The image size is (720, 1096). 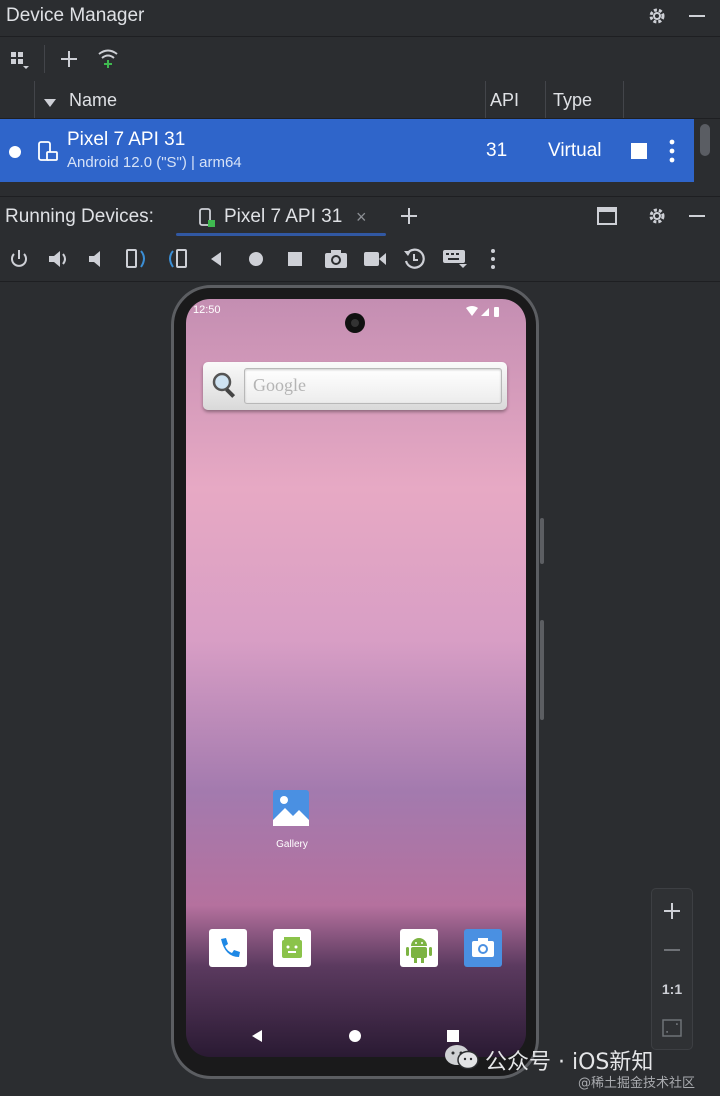 I want to click on active-tab-underline, so click(x=281, y=234).